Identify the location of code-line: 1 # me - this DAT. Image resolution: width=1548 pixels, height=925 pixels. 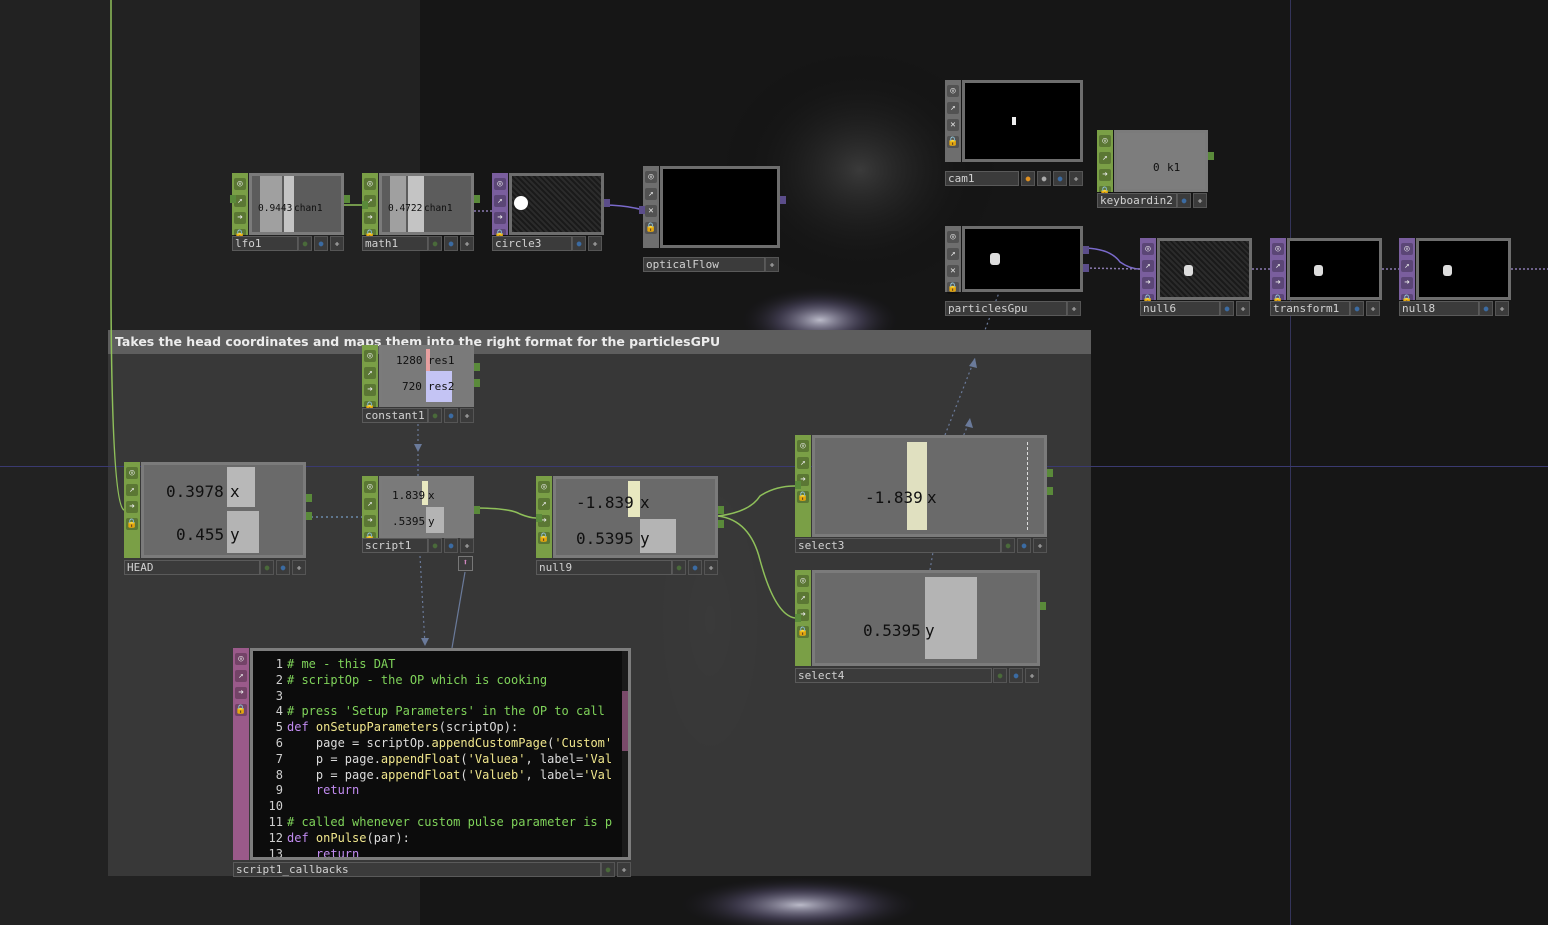
(444, 665).